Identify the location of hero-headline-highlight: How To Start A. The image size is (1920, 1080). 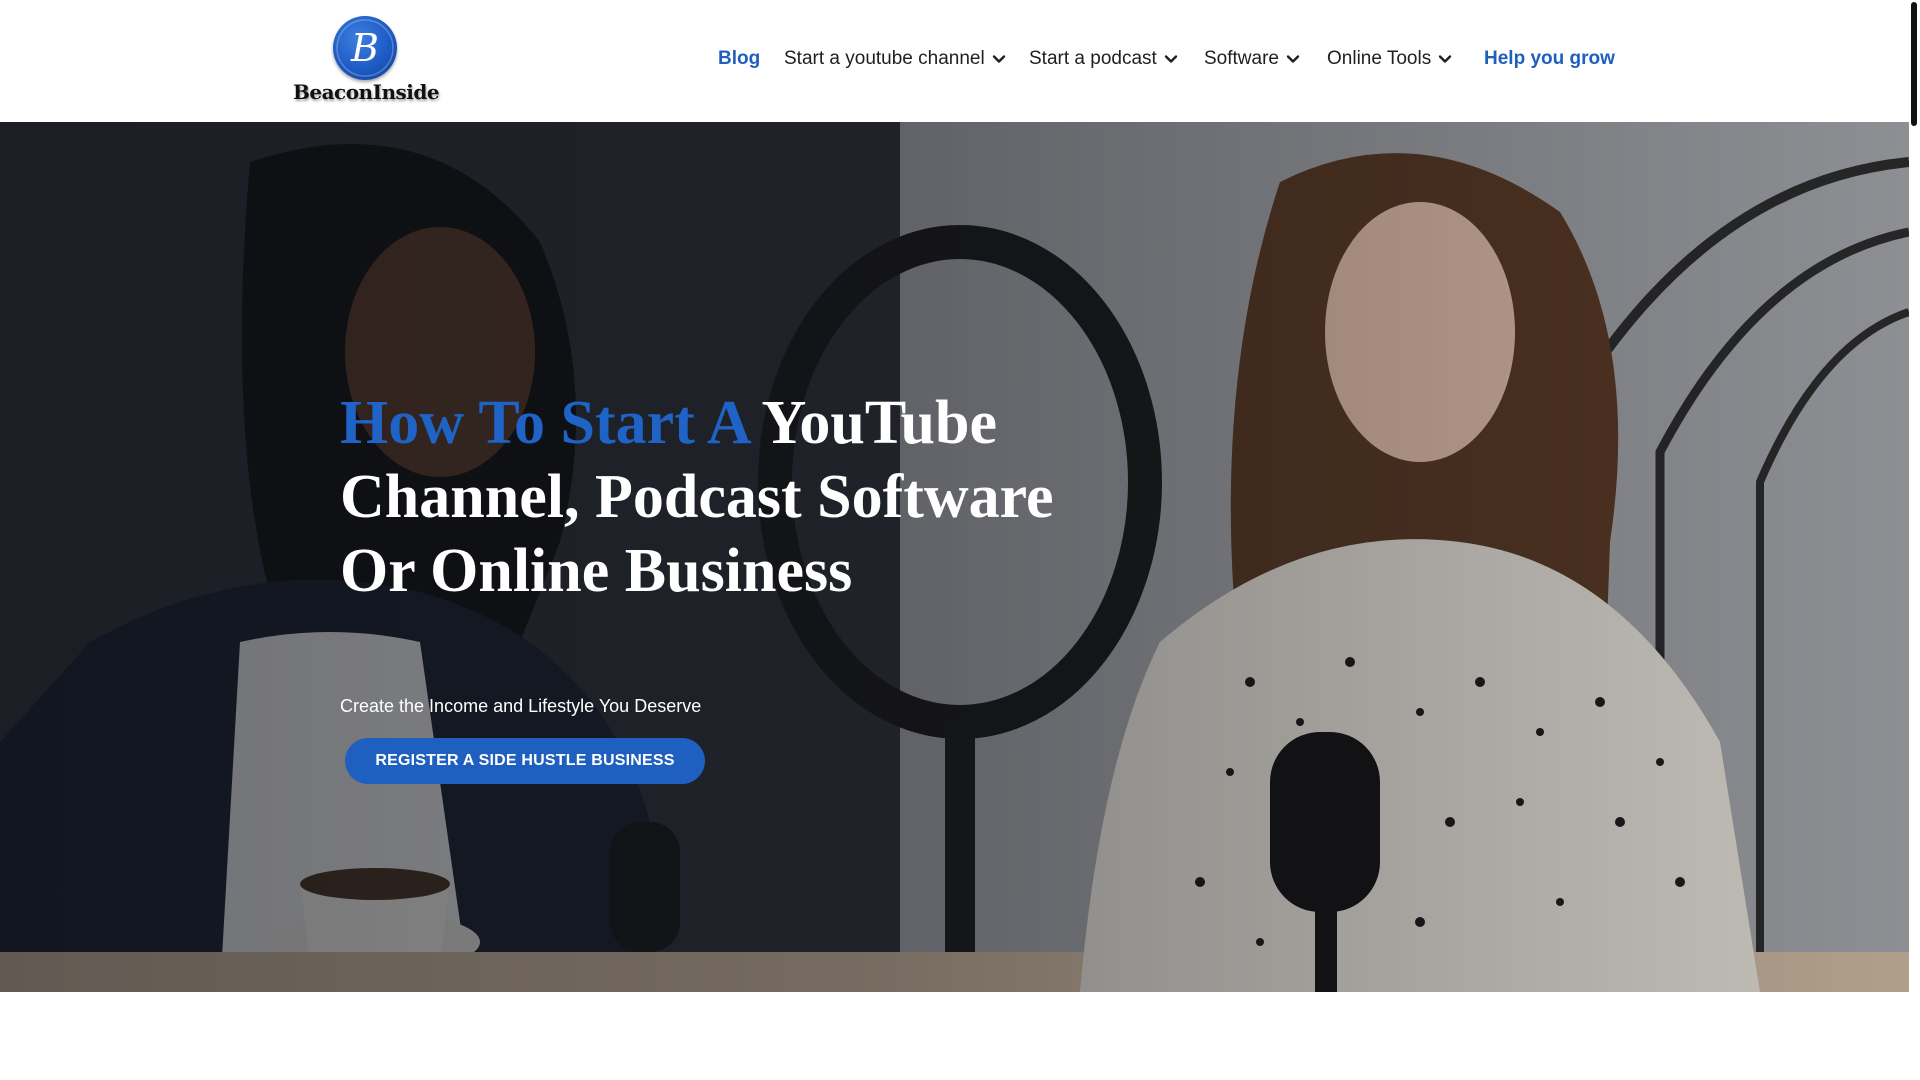
(544, 423).